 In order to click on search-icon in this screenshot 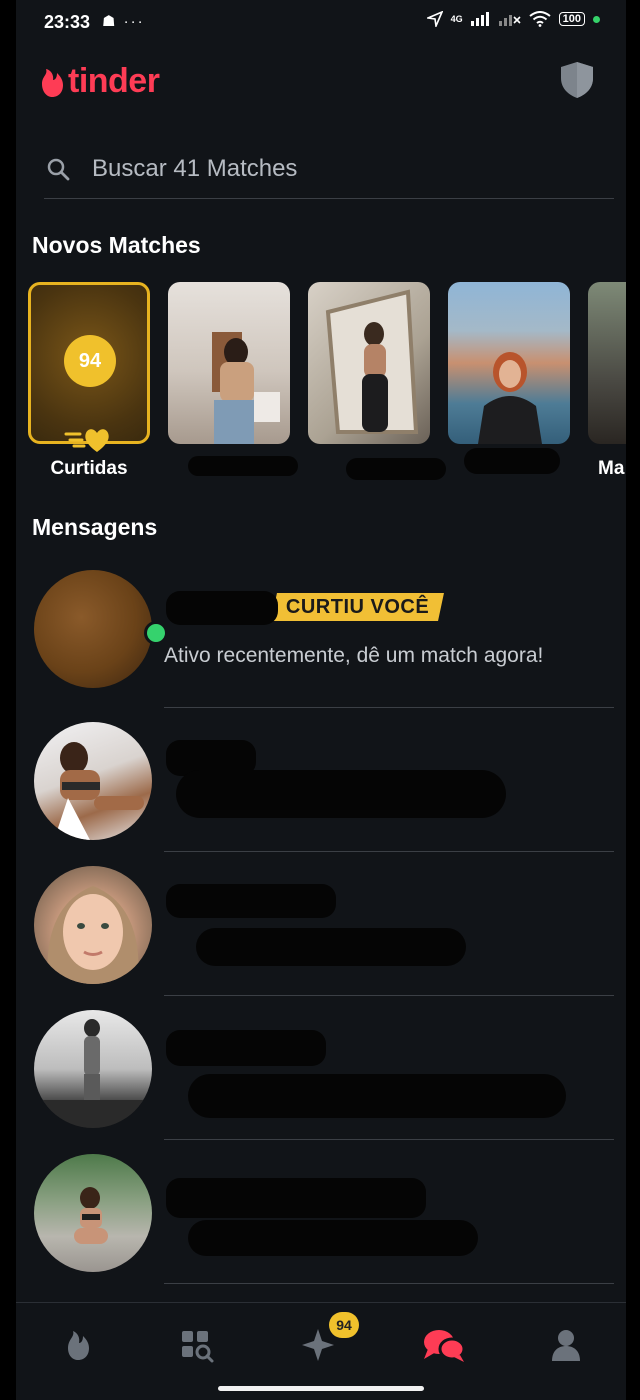, I will do `click(58, 169)`.